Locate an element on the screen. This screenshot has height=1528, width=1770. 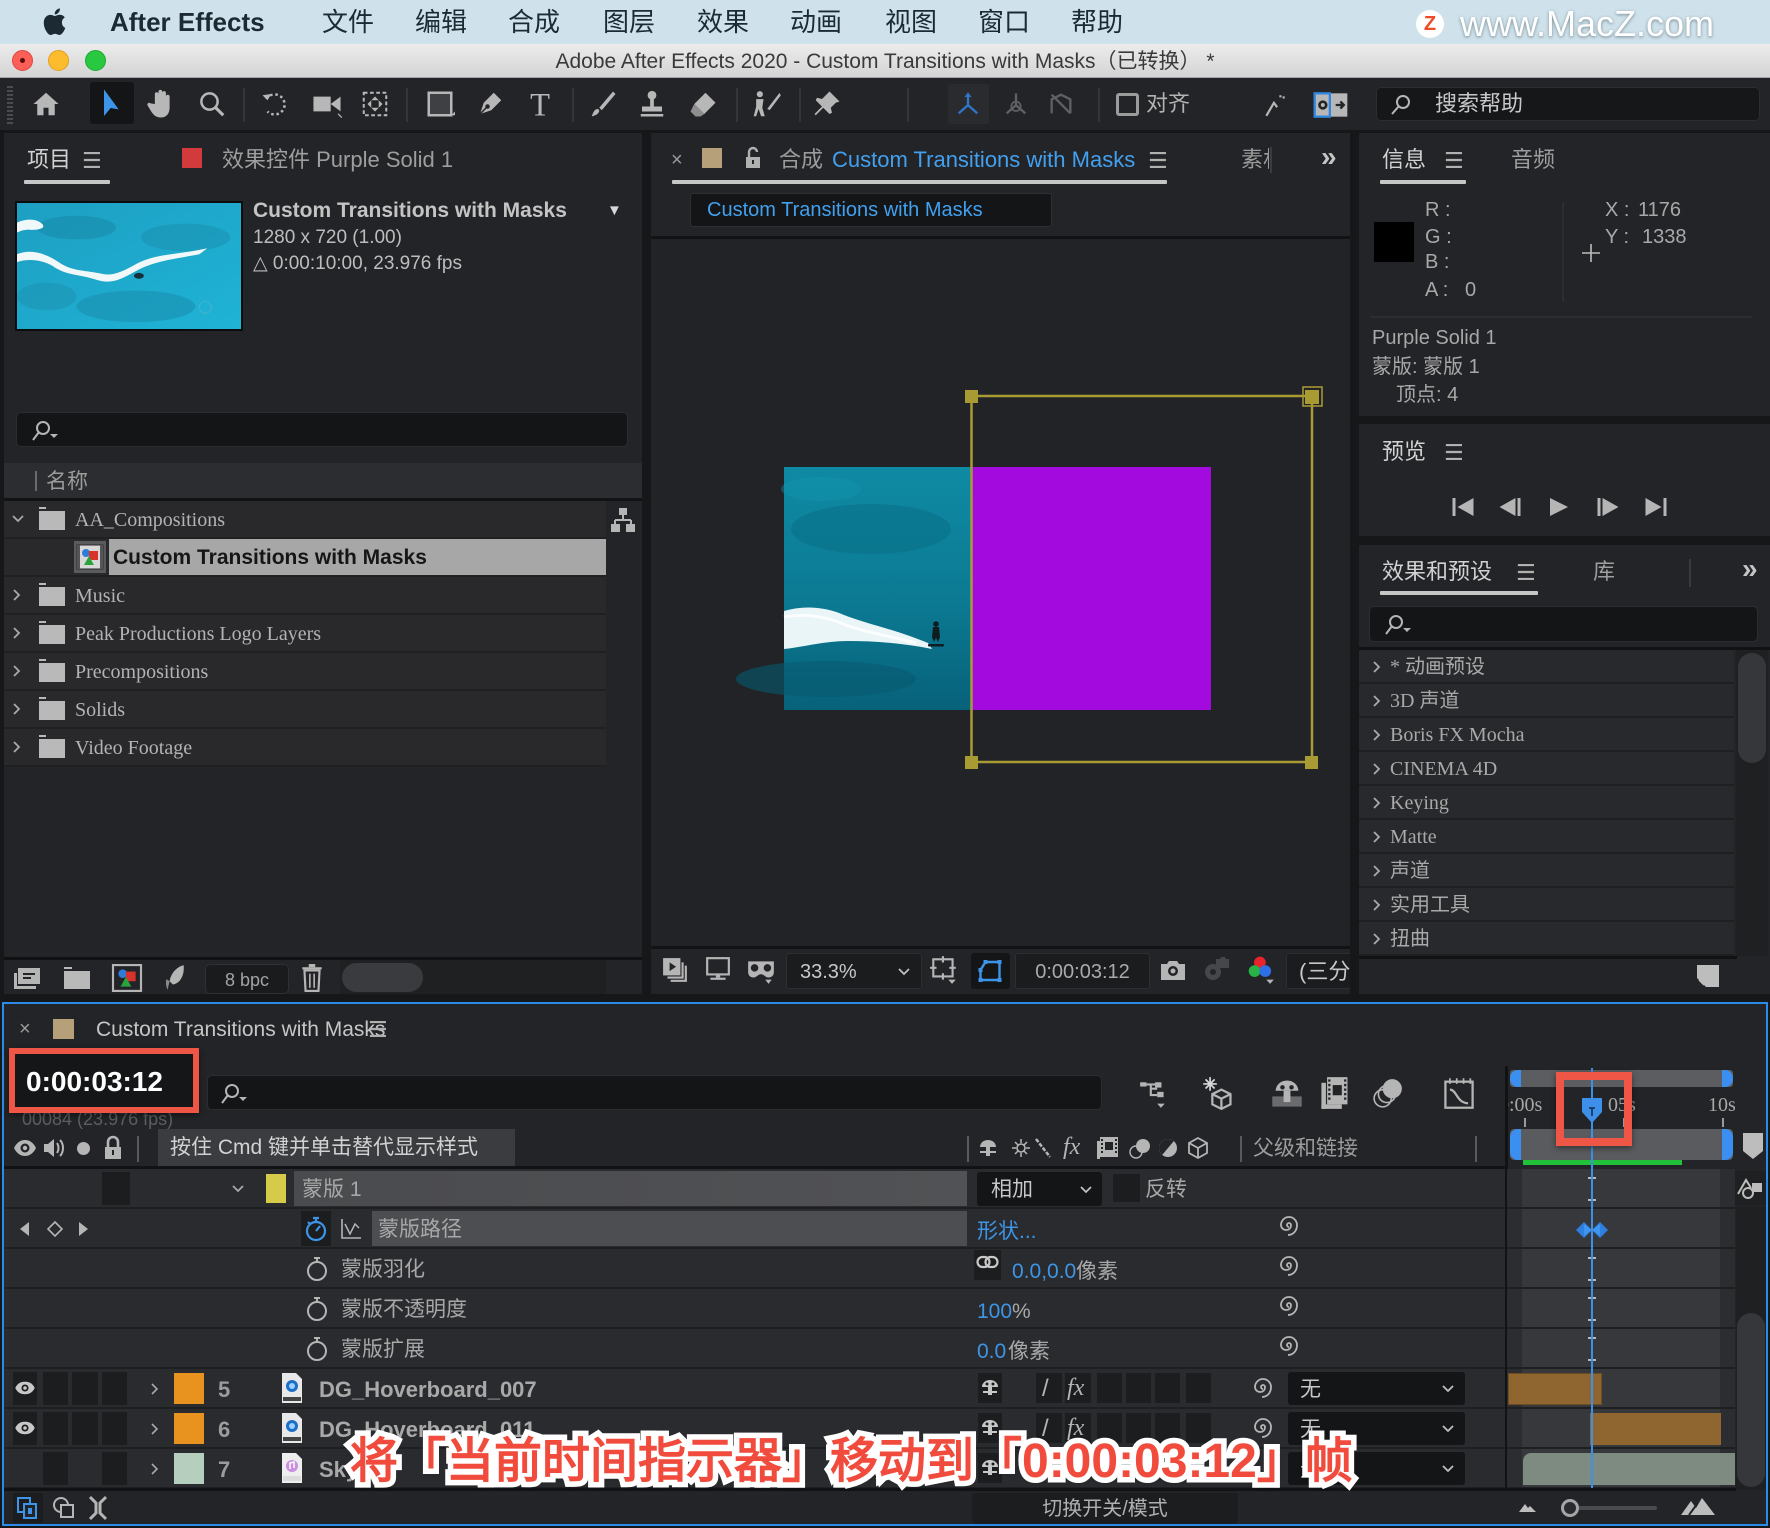
zoom-in-mountain-icon is located at coordinates (1698, 1506).